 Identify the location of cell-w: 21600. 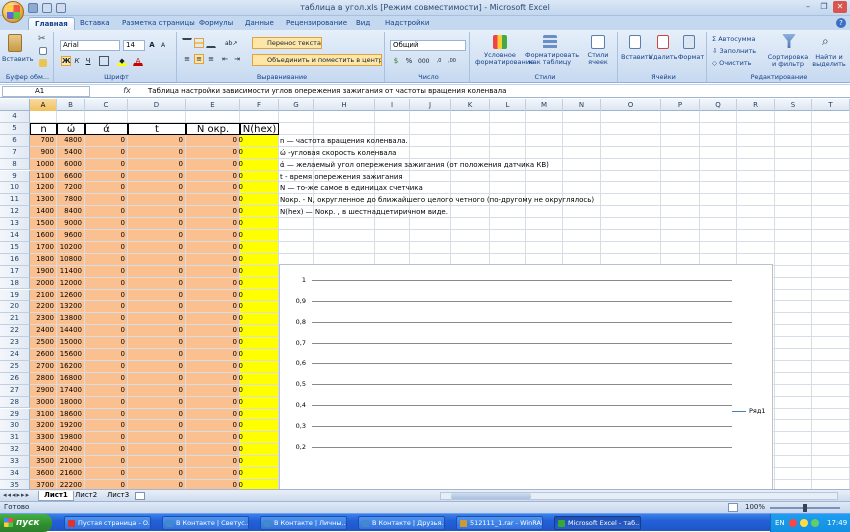
(71, 474).